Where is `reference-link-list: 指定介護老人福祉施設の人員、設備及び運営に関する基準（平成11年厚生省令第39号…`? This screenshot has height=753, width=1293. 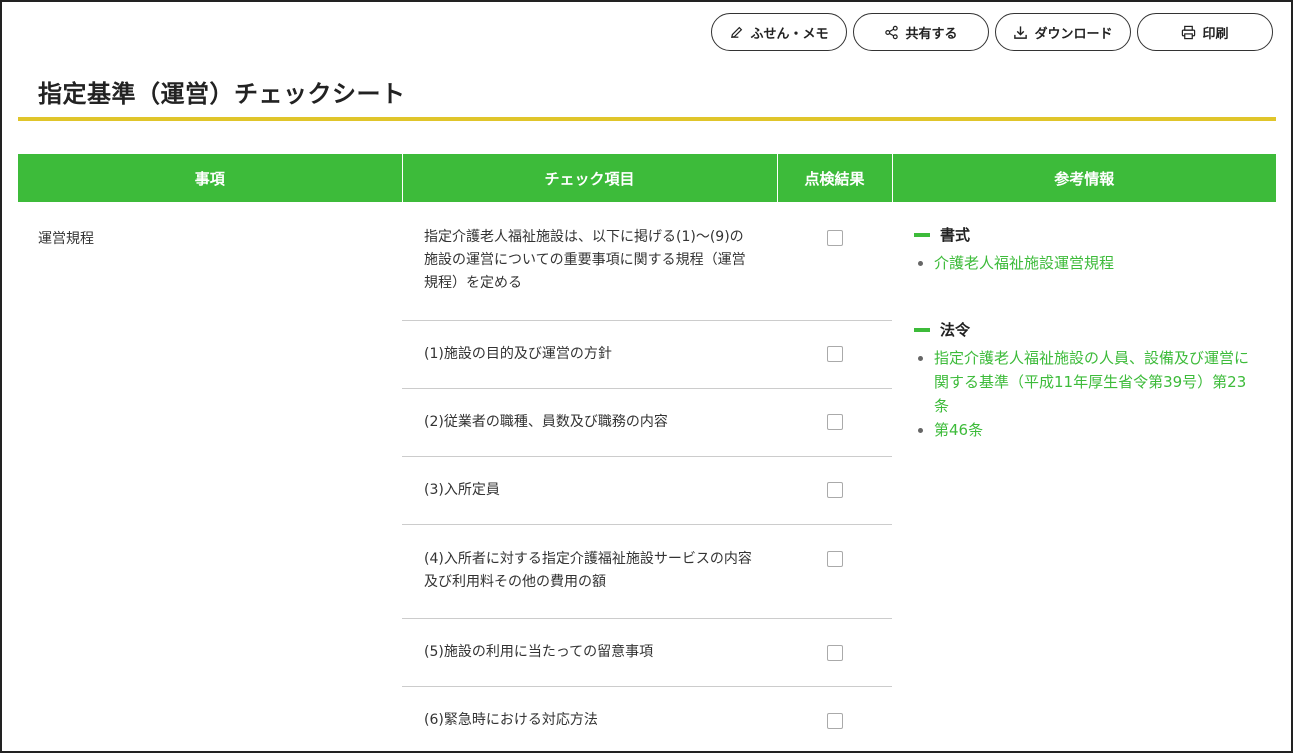
reference-link-list: 指定介護老人福祉施設の人員、設備及び運営に関する基準（平成11年厚生省令第39号… is located at coordinates (1086, 394).